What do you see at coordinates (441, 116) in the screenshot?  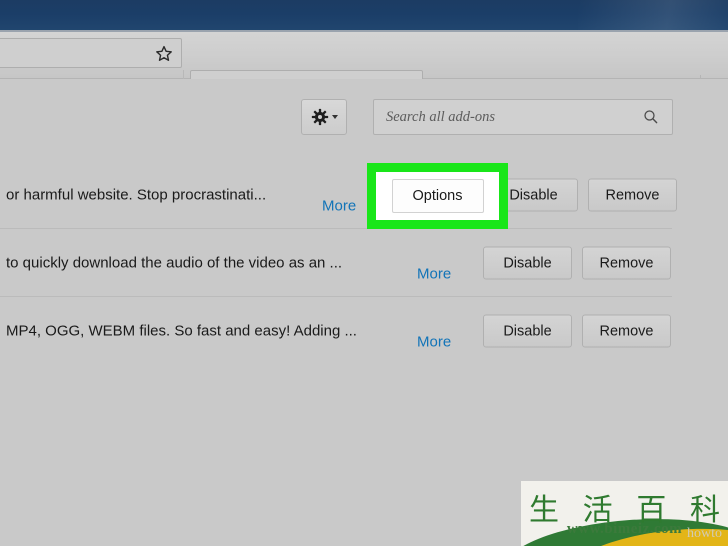 I see `addons-search-placeholder: Search all add-ons` at bounding box center [441, 116].